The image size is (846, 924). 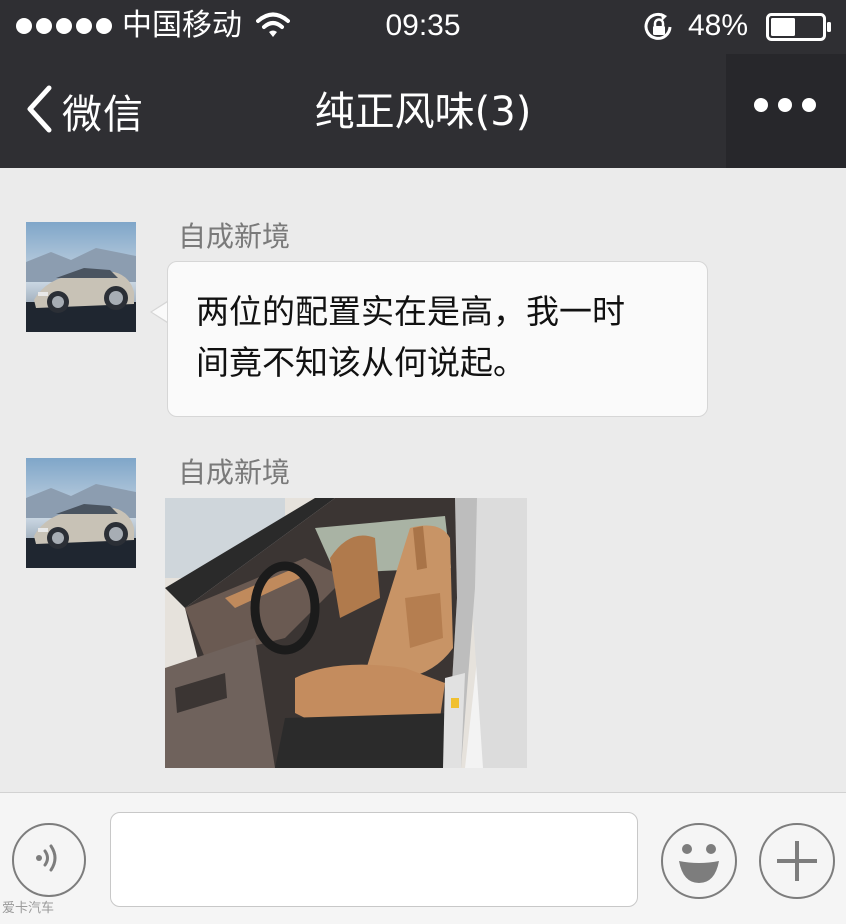 What do you see at coordinates (423, 27) in the screenshot?
I see `status-bar: 中国移动 09:35 48%` at bounding box center [423, 27].